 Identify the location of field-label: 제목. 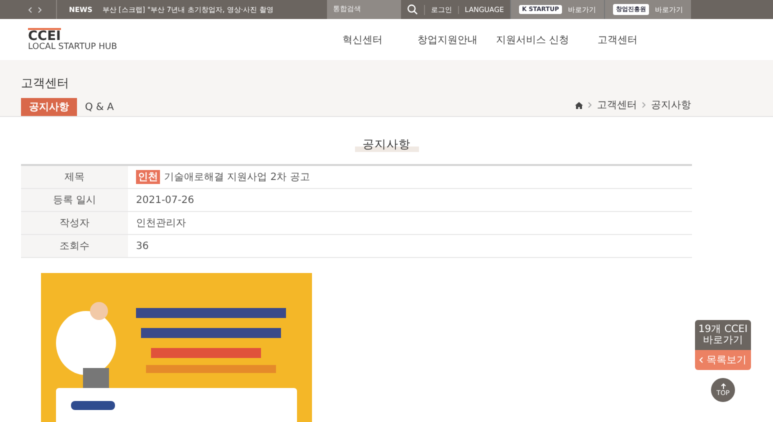
(74, 177).